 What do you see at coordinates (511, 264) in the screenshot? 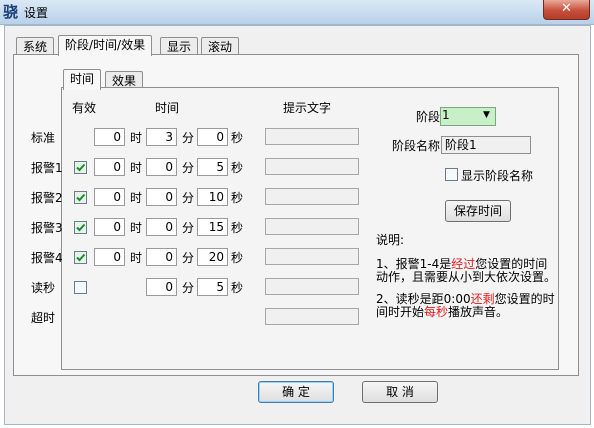
I see `note-text: 您设置的时间` at bounding box center [511, 264].